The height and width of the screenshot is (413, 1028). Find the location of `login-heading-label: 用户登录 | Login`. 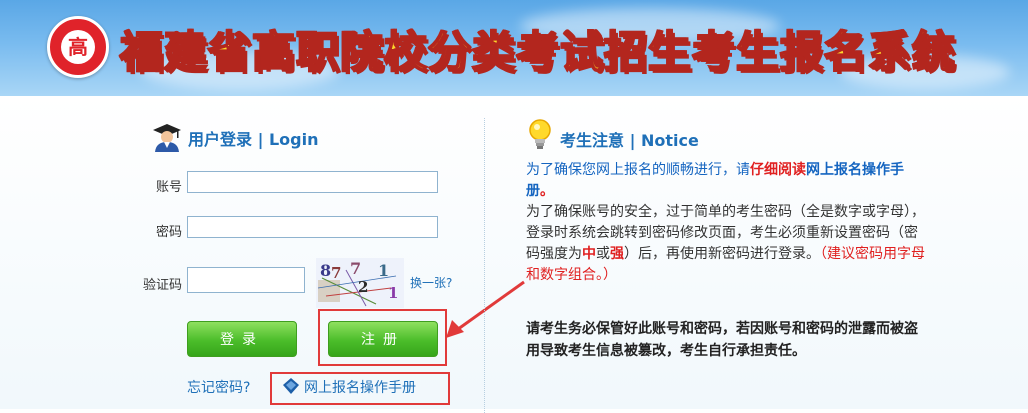

login-heading-label: 用户登录 | Login is located at coordinates (253, 139).